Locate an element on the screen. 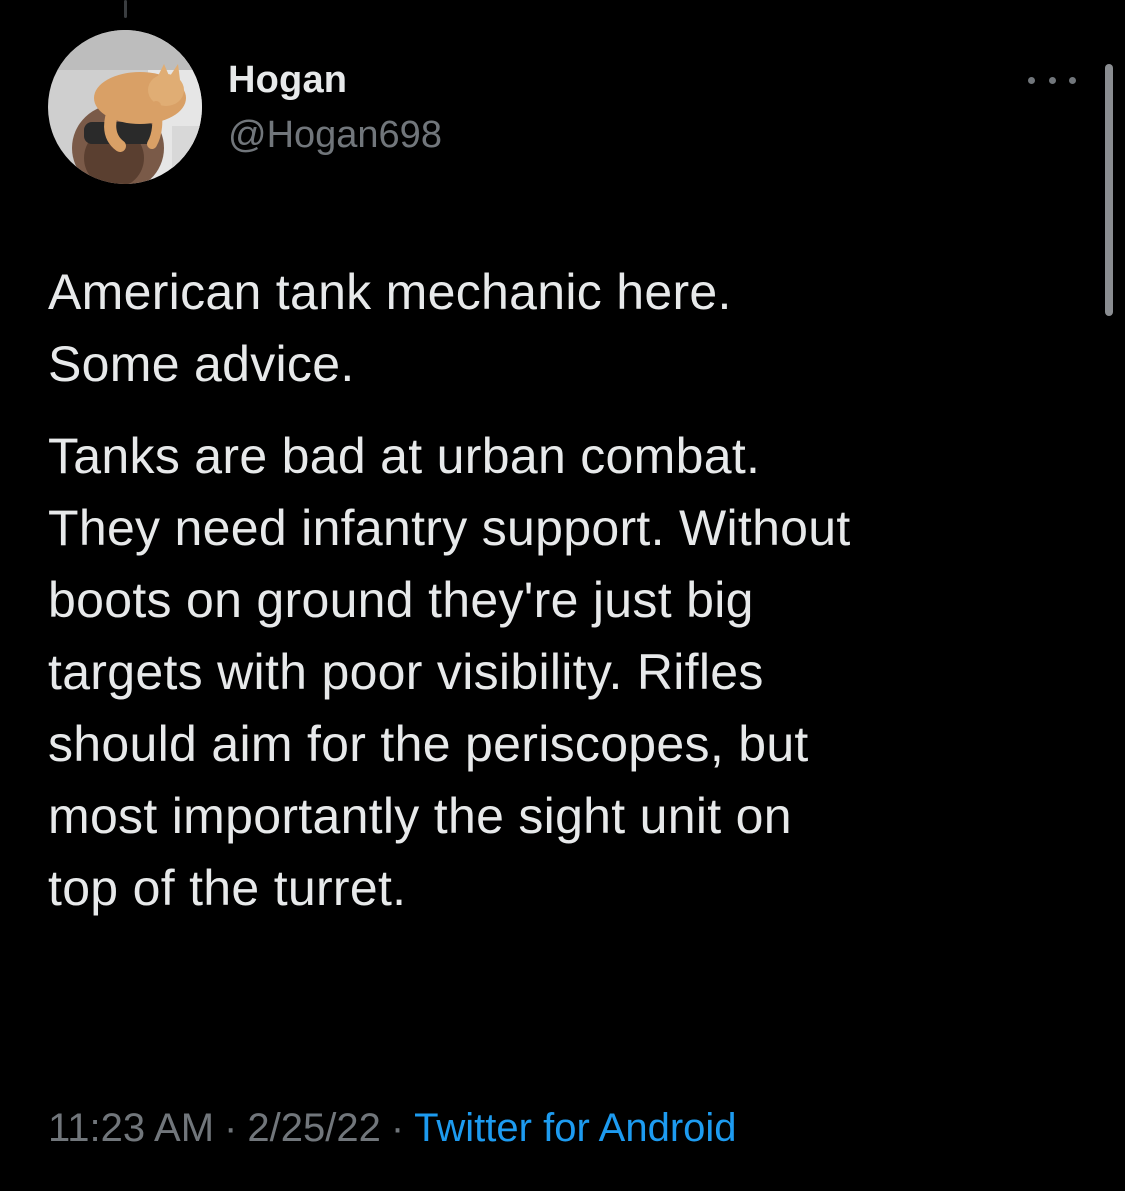 The image size is (1125, 1191). avatar is located at coordinates (125, 107).